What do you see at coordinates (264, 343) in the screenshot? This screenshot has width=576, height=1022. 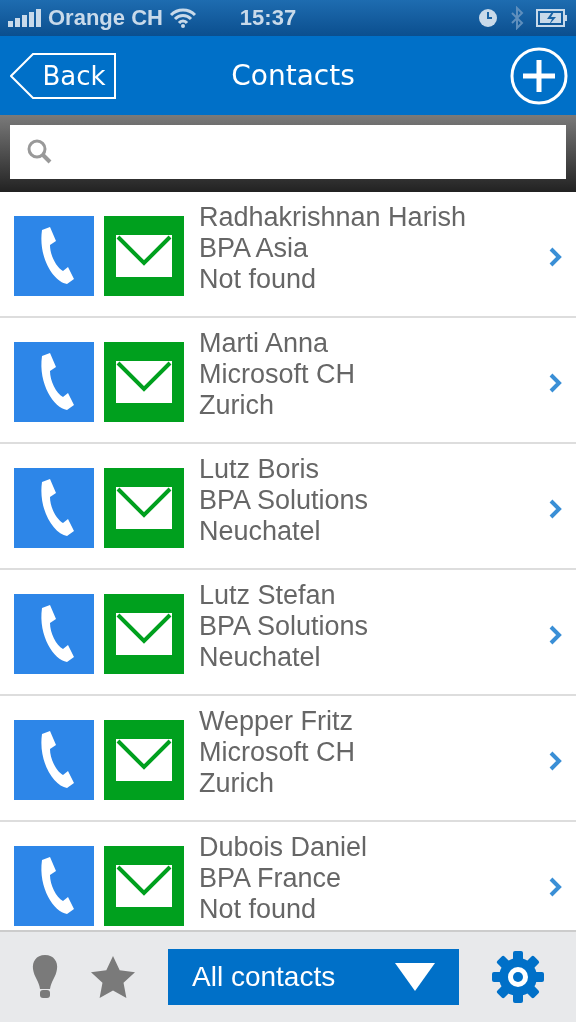 I see `contact-name: Marti Anna` at bounding box center [264, 343].